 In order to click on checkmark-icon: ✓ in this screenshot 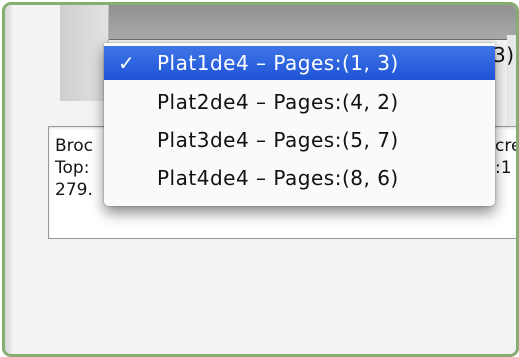, I will do `click(126, 63)`.